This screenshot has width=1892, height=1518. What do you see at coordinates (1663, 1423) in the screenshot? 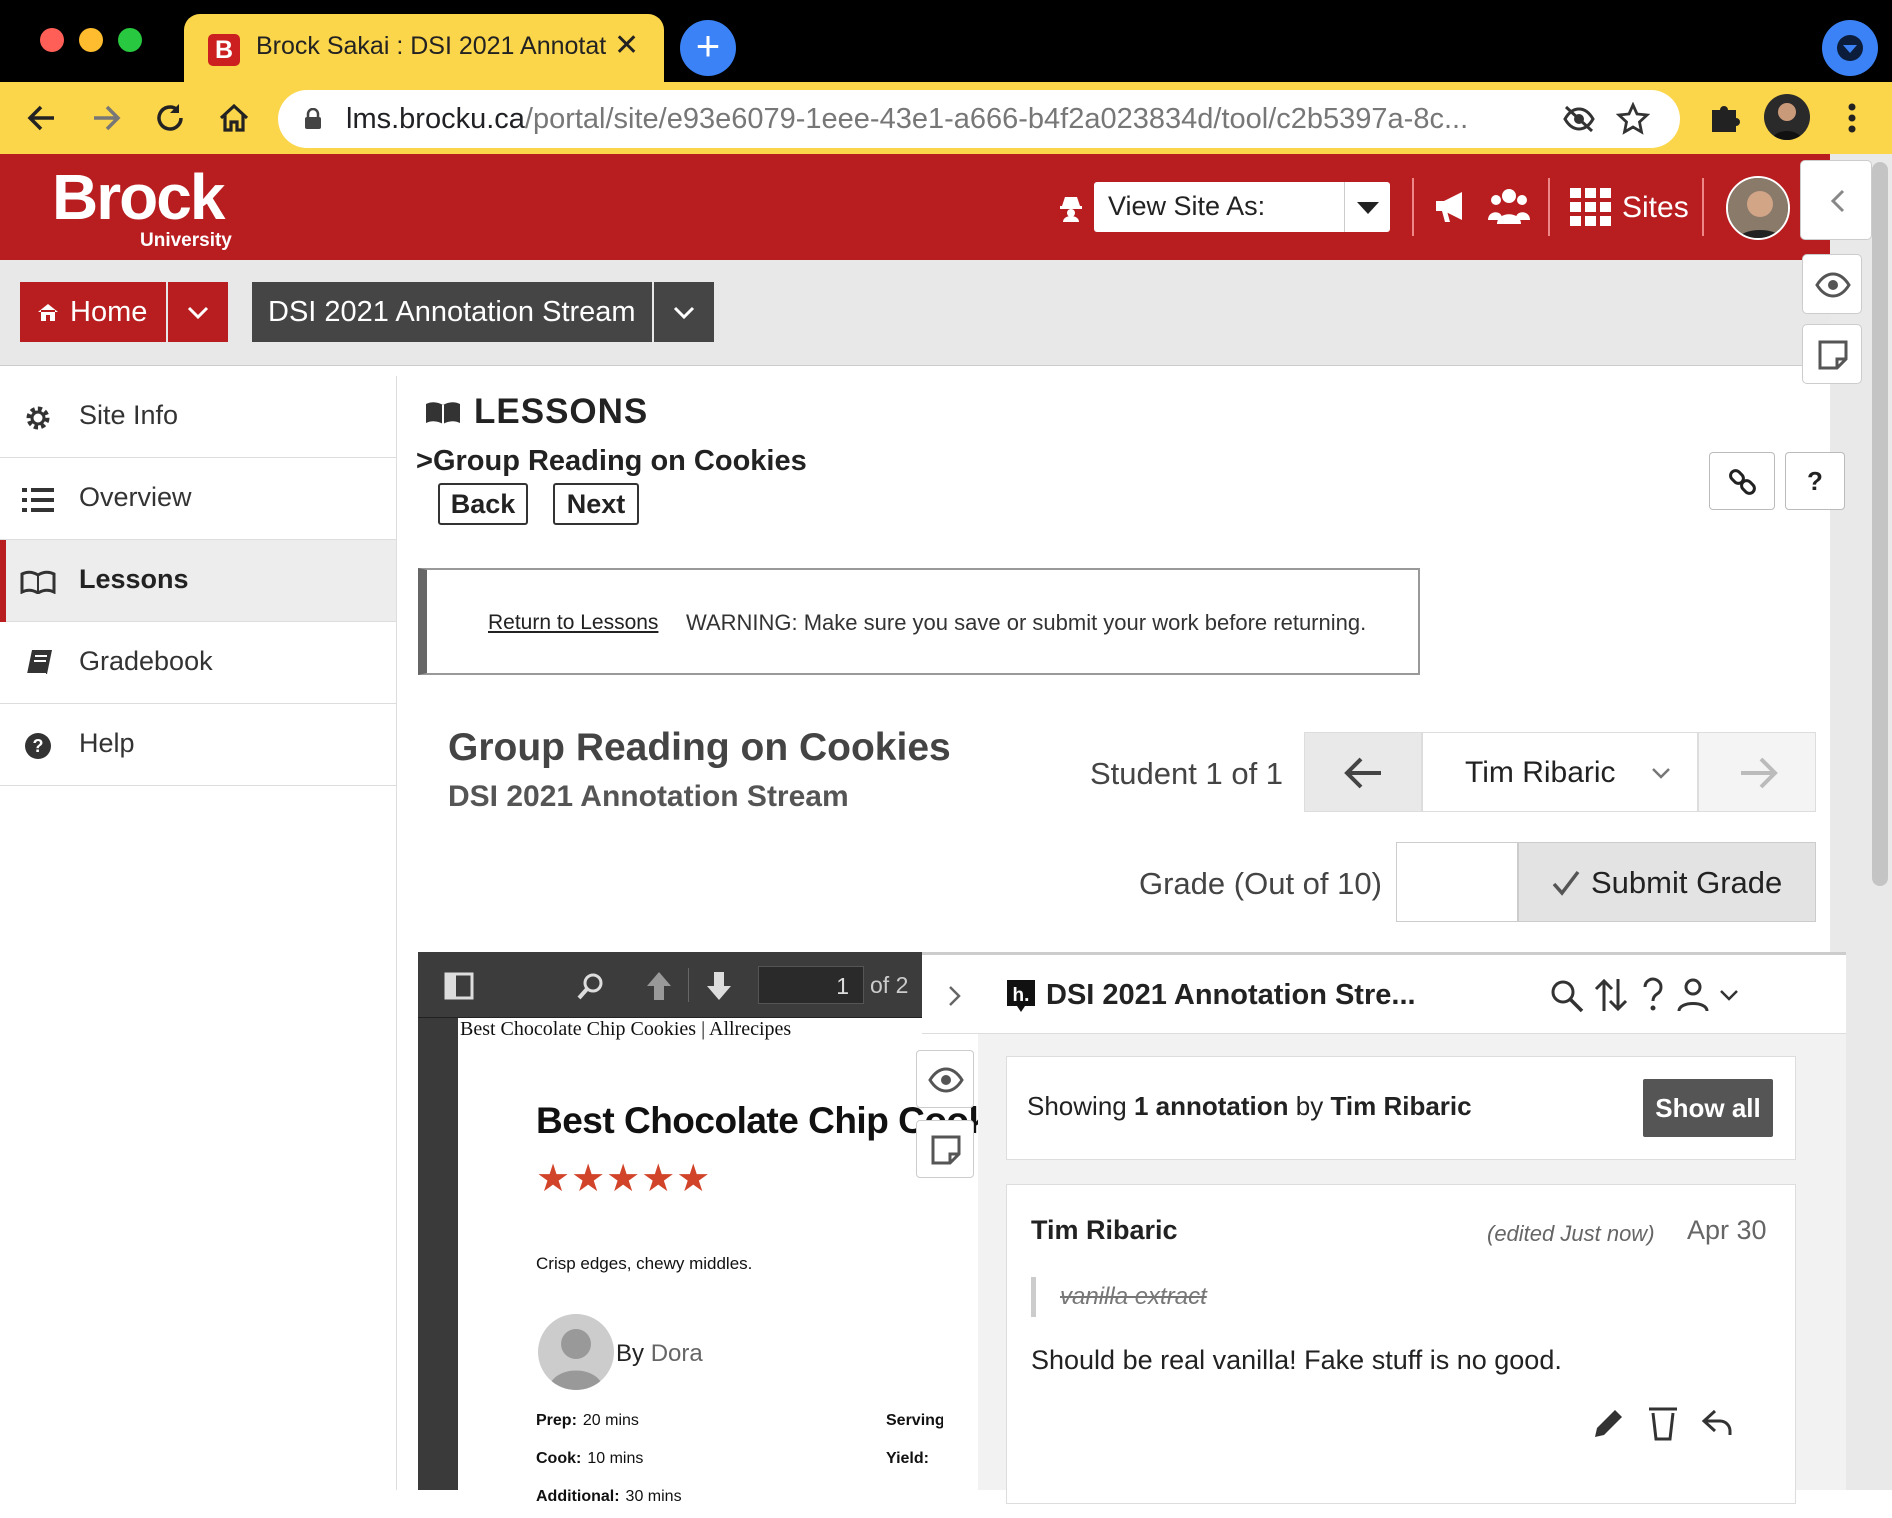
I see `trash-icon` at bounding box center [1663, 1423].